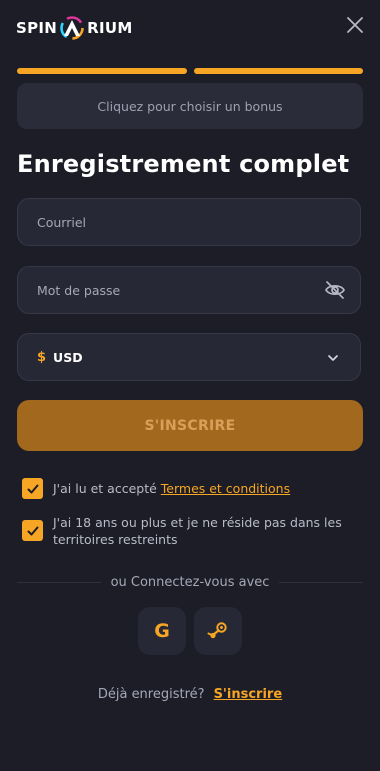 The width and height of the screenshot is (380, 771). I want to click on footer-signin: Déjà enregistré? S'inscrire, so click(190, 694).